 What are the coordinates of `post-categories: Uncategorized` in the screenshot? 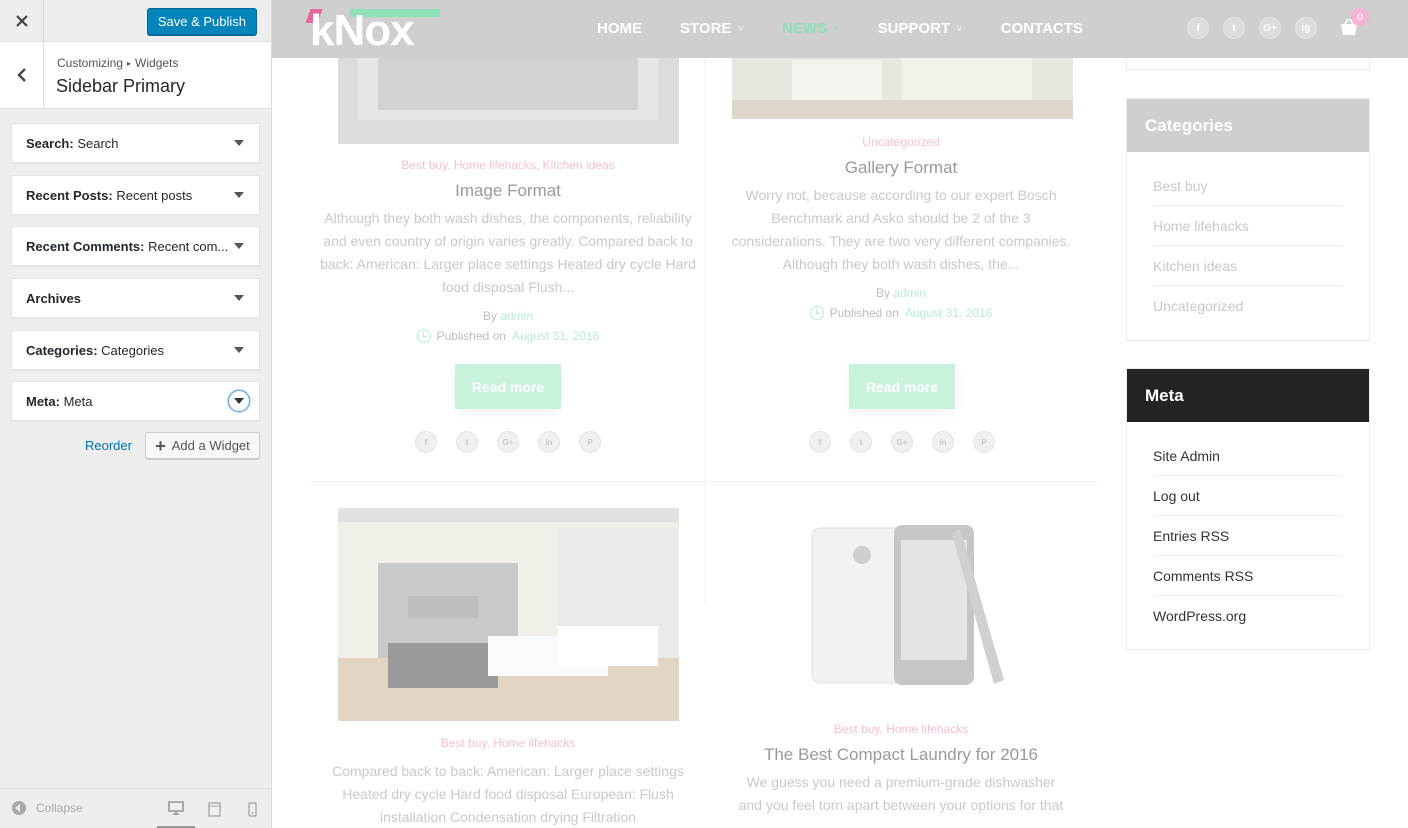 It's located at (901, 142).